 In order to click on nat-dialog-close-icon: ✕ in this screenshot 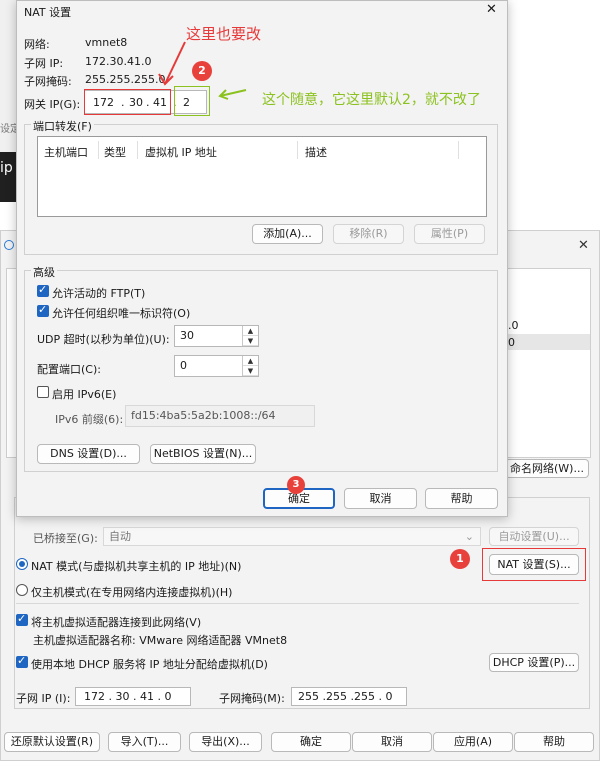, I will do `click(491, 9)`.